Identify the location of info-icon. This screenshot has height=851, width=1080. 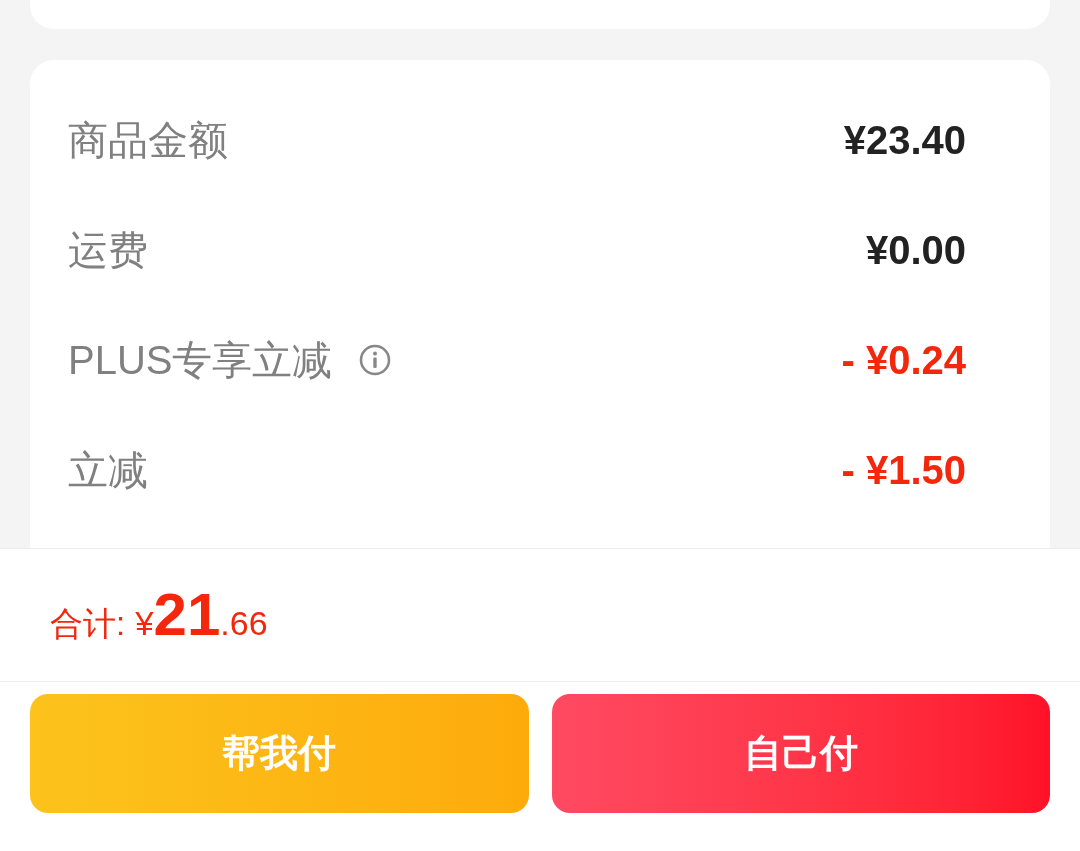
(374, 360).